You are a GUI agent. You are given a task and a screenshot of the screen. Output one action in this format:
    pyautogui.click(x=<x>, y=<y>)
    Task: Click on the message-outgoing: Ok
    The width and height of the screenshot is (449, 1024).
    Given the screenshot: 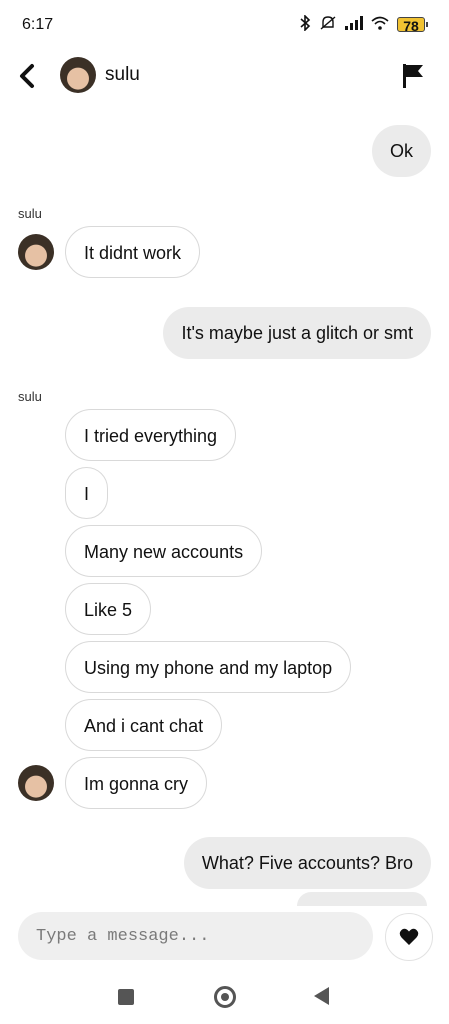 What is the action you would take?
    pyautogui.click(x=401, y=151)
    